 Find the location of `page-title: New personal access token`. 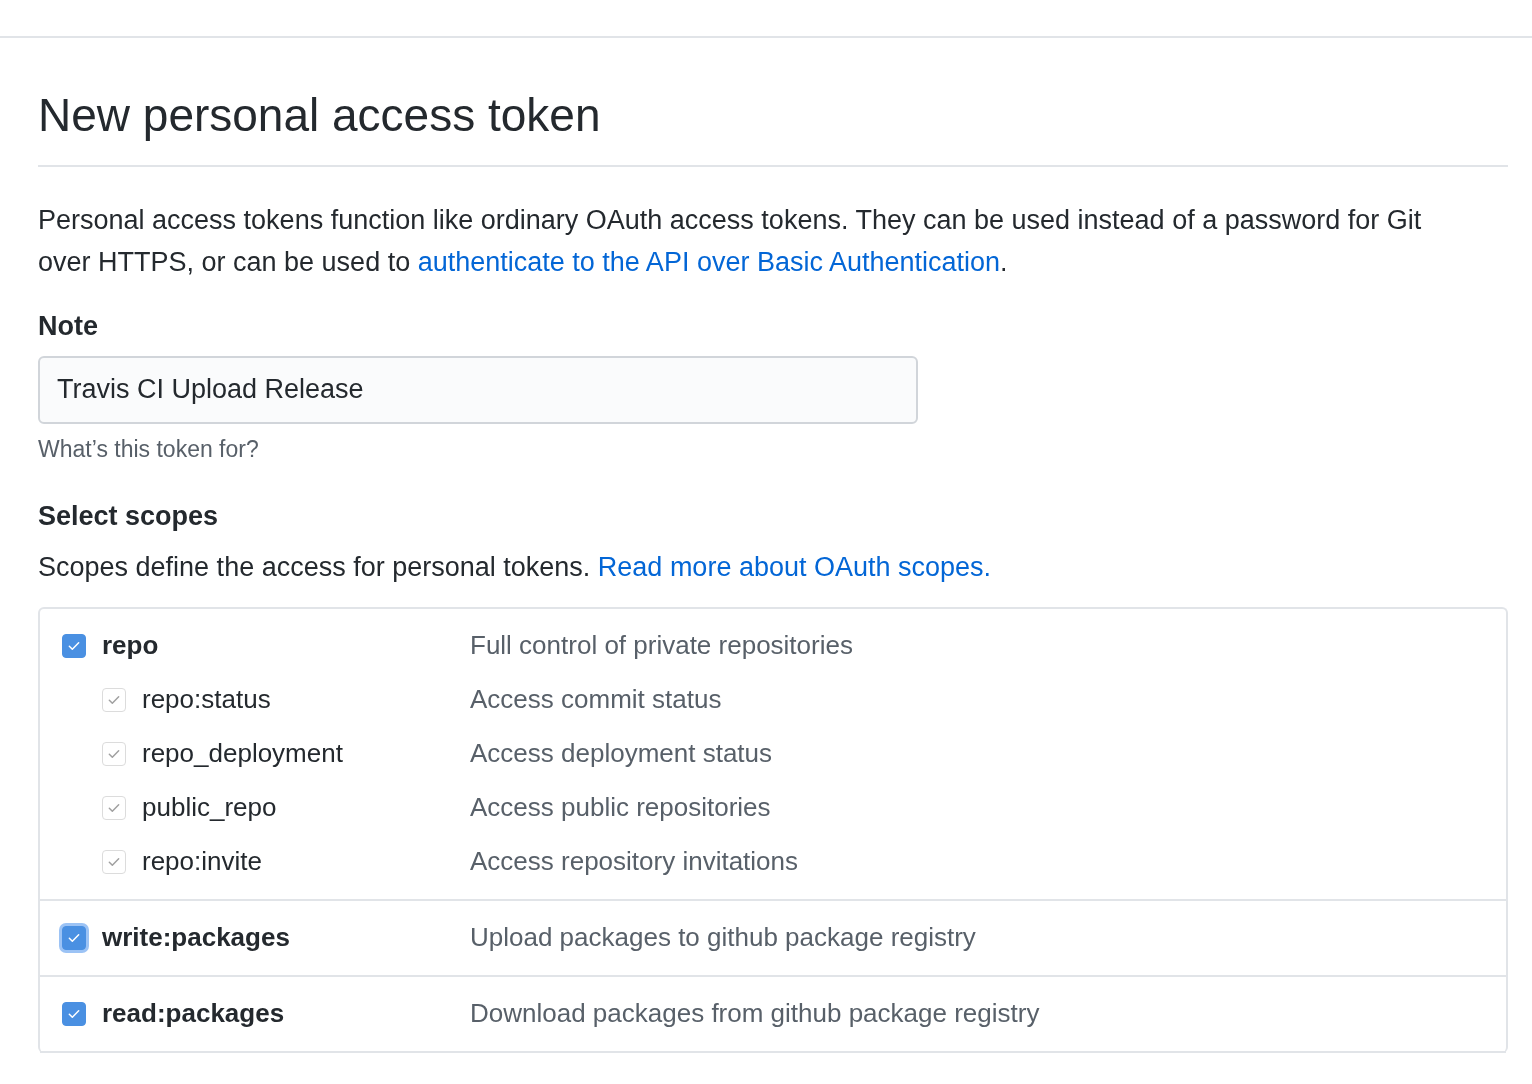

page-title: New personal access token is located at coordinates (773, 128).